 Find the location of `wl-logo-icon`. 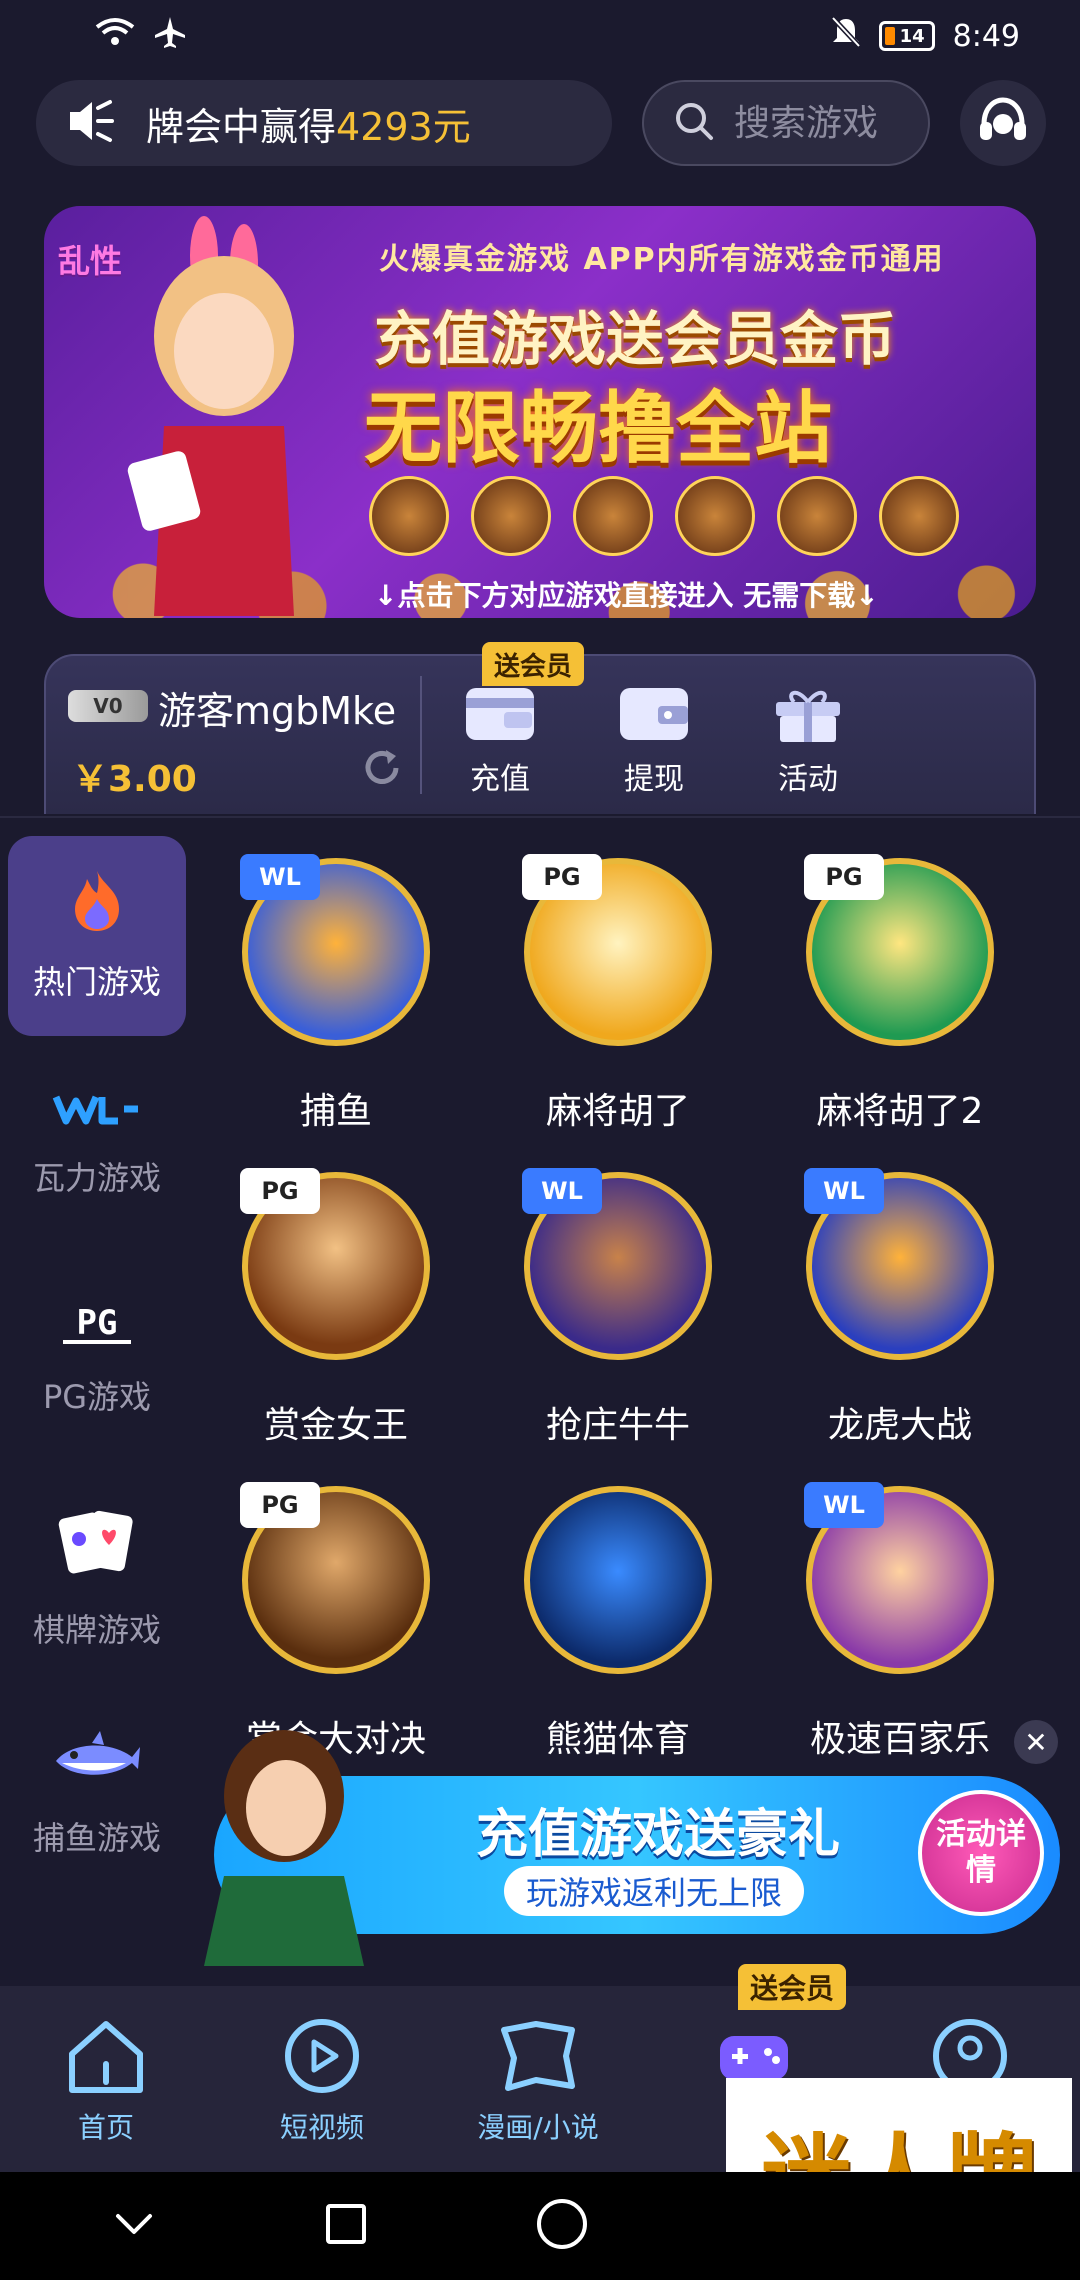

wl-logo-icon is located at coordinates (97, 1111).